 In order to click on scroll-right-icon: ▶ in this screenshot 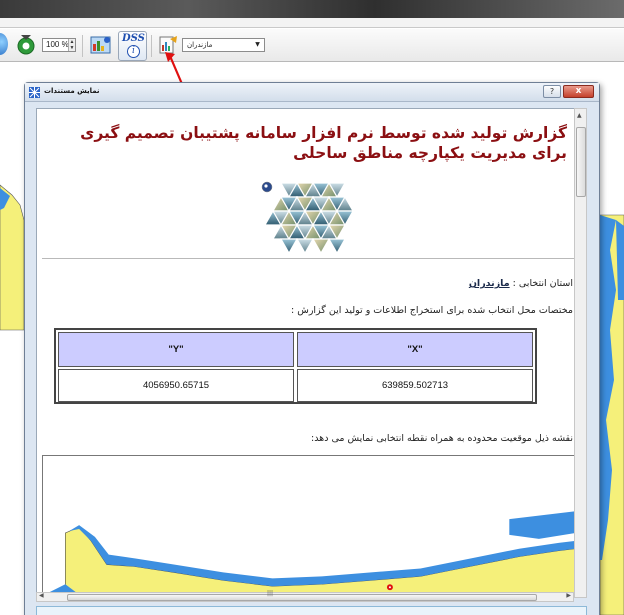, I will do `click(568, 595)`.